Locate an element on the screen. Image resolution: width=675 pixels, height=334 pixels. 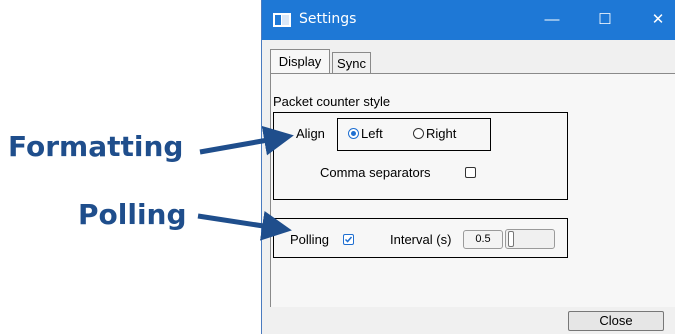
polling-checkbox is located at coordinates (348, 239).